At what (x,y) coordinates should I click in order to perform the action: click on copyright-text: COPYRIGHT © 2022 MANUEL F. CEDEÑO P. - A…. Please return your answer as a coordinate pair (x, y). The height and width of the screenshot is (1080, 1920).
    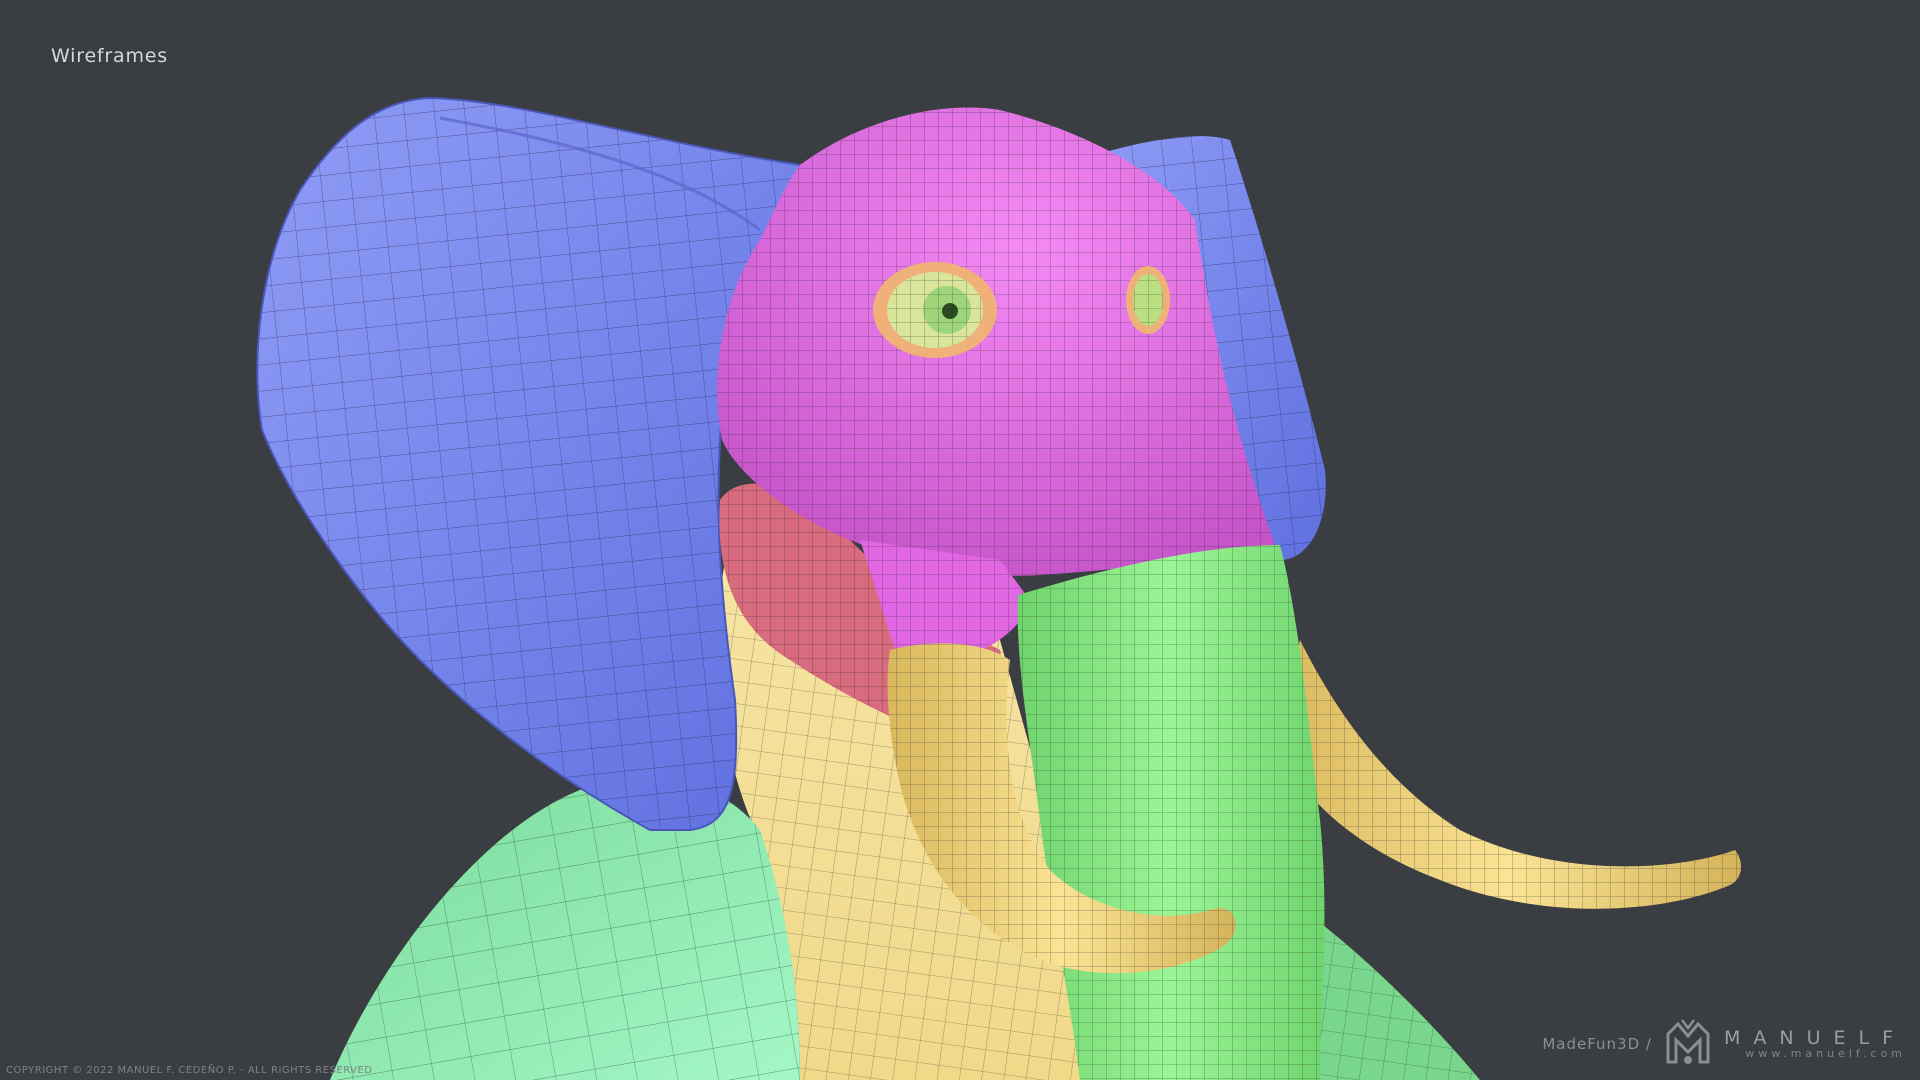
    Looking at the image, I should click on (189, 1070).